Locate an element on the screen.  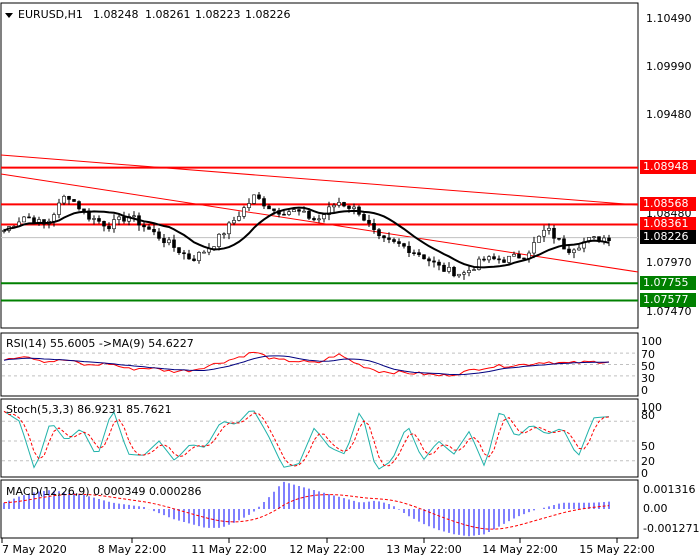
ohlc-close: 1.08226 is located at coordinates (268, 14).